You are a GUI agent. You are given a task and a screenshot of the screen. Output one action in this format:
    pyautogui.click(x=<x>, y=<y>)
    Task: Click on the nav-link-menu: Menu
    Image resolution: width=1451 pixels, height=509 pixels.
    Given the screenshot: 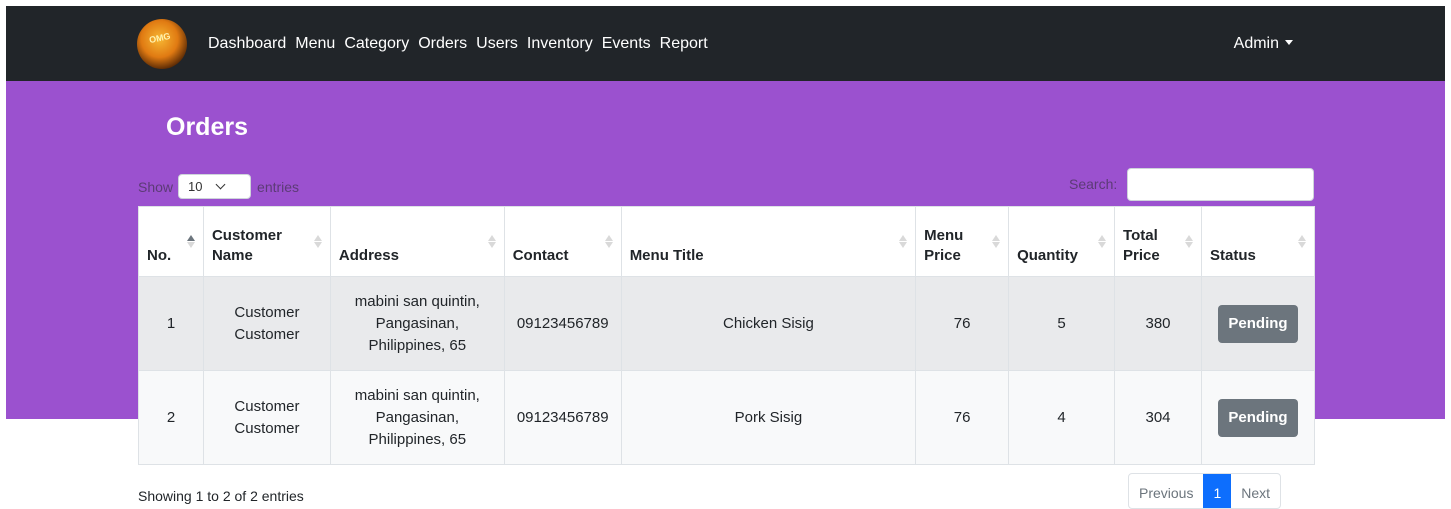 What is the action you would take?
    pyautogui.click(x=315, y=44)
    